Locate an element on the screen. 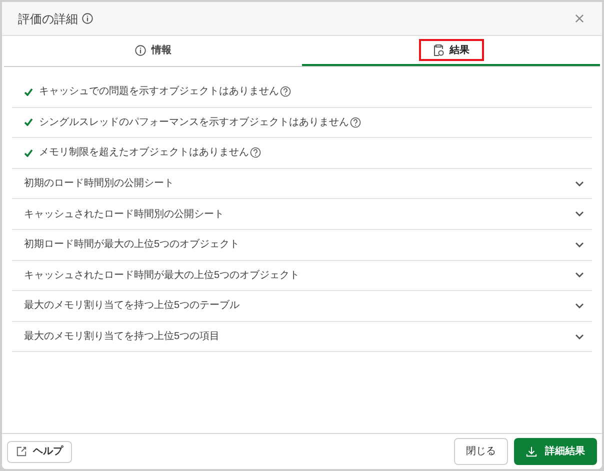 This screenshot has height=471, width=604. accordion-header: キャッシュされたロード時間別の公開シート is located at coordinates (302, 214).